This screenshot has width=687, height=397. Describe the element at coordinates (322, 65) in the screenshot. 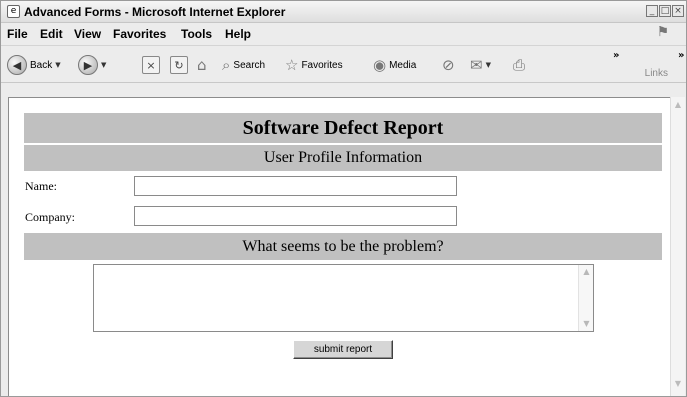

I see `favorites-label: Favorites` at that location.